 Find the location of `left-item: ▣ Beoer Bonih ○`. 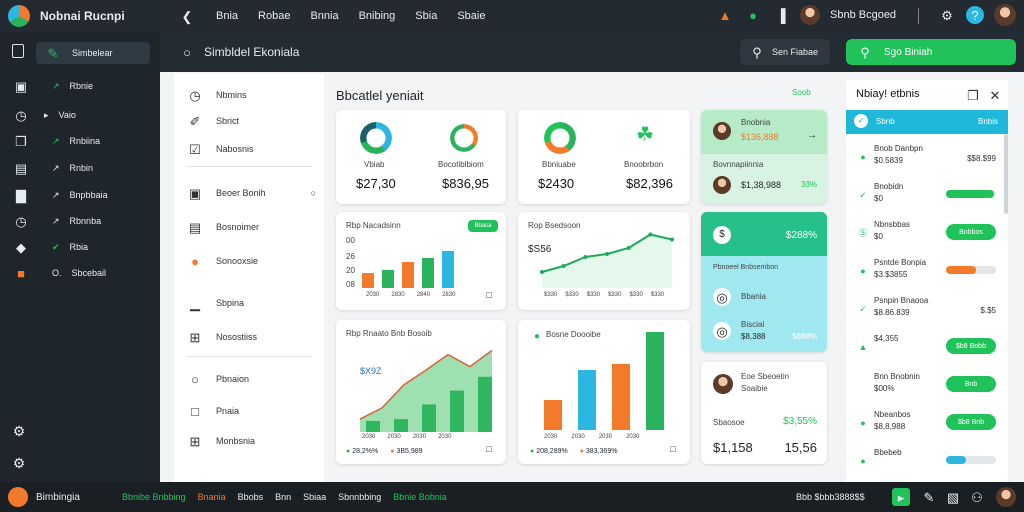

left-item: ▣ Beoer Bonih ○ is located at coordinates (251, 193).